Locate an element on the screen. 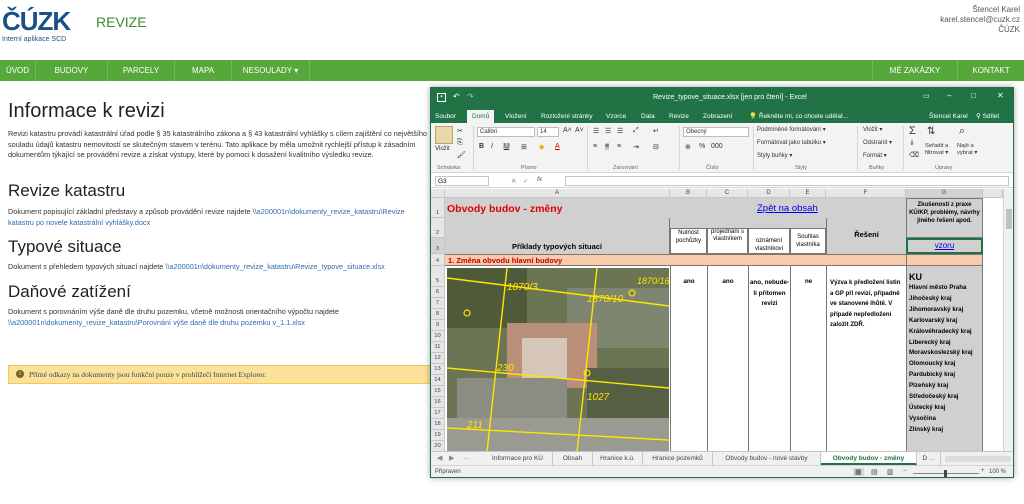 The width and height of the screenshot is (1024, 504). cuzk-logo: ČÚZK is located at coordinates (36, 21).